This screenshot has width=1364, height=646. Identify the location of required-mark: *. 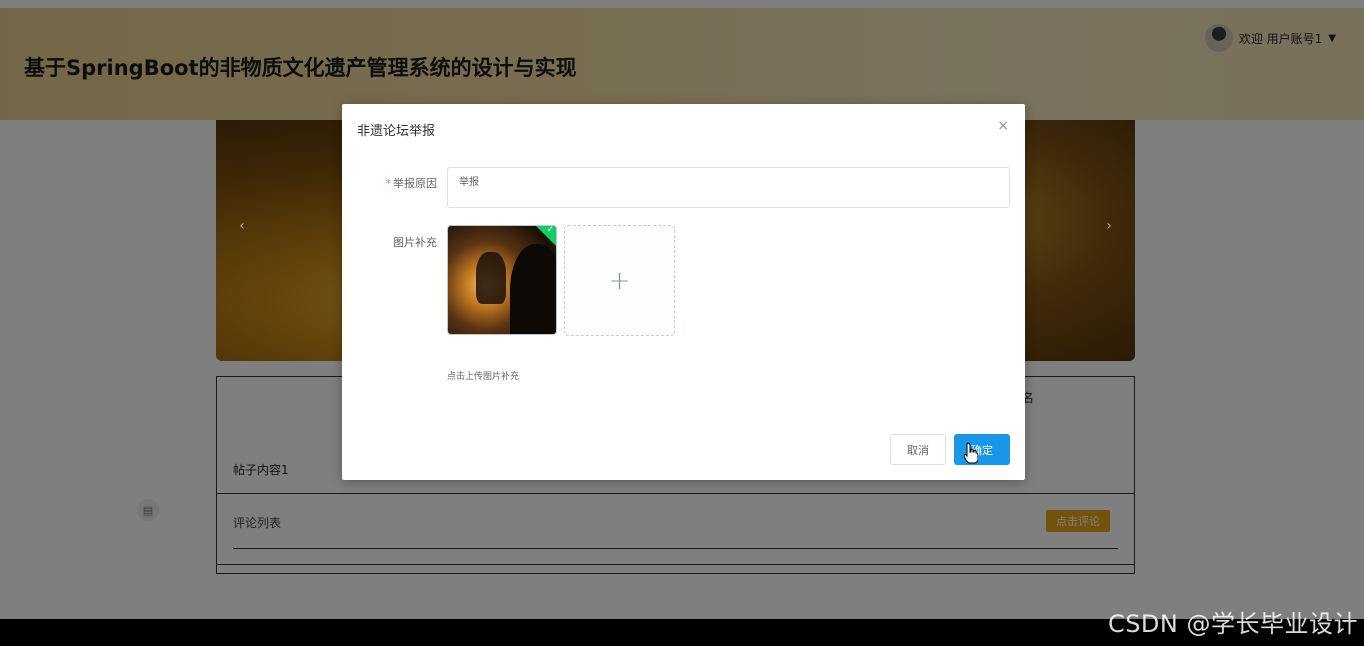
(388, 183).